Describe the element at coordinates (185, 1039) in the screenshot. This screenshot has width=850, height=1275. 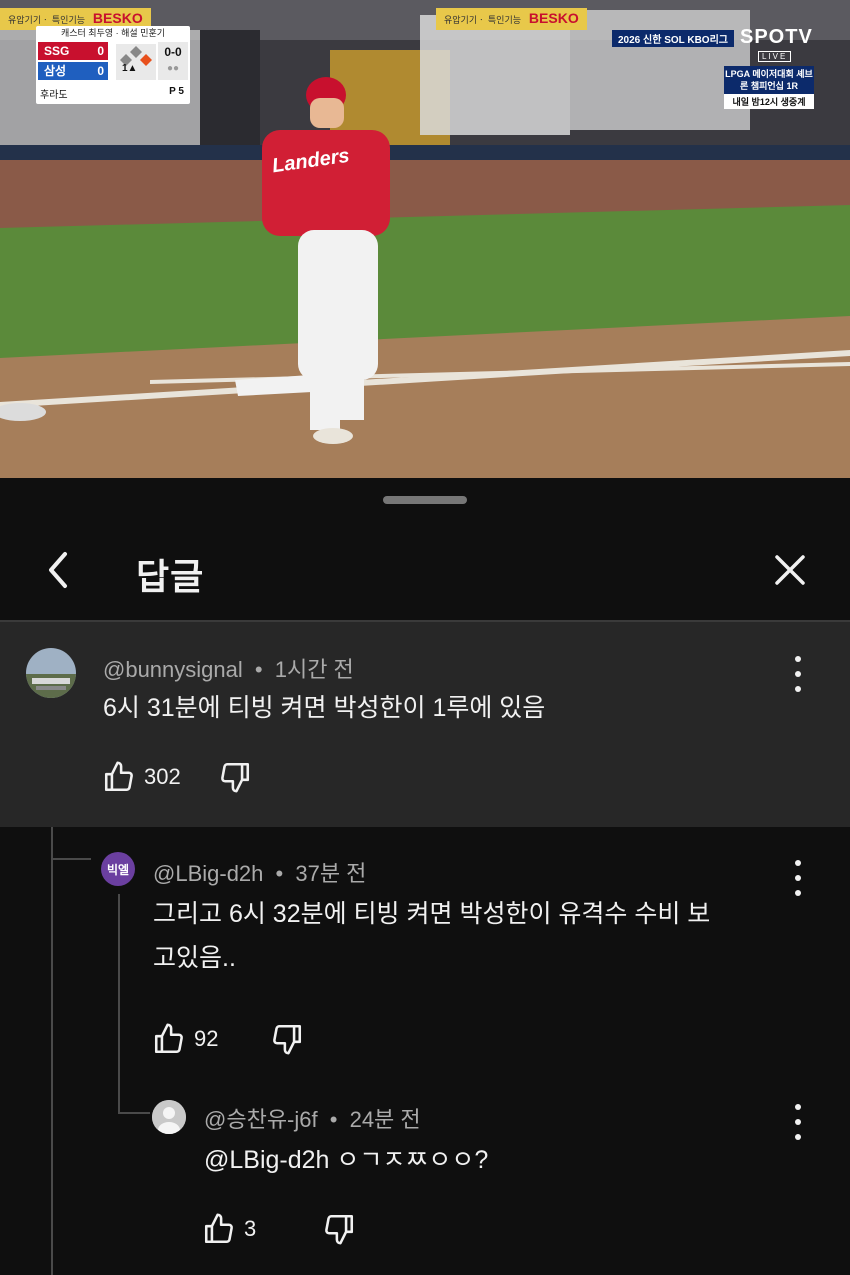
I see `like-button: 92` at that location.